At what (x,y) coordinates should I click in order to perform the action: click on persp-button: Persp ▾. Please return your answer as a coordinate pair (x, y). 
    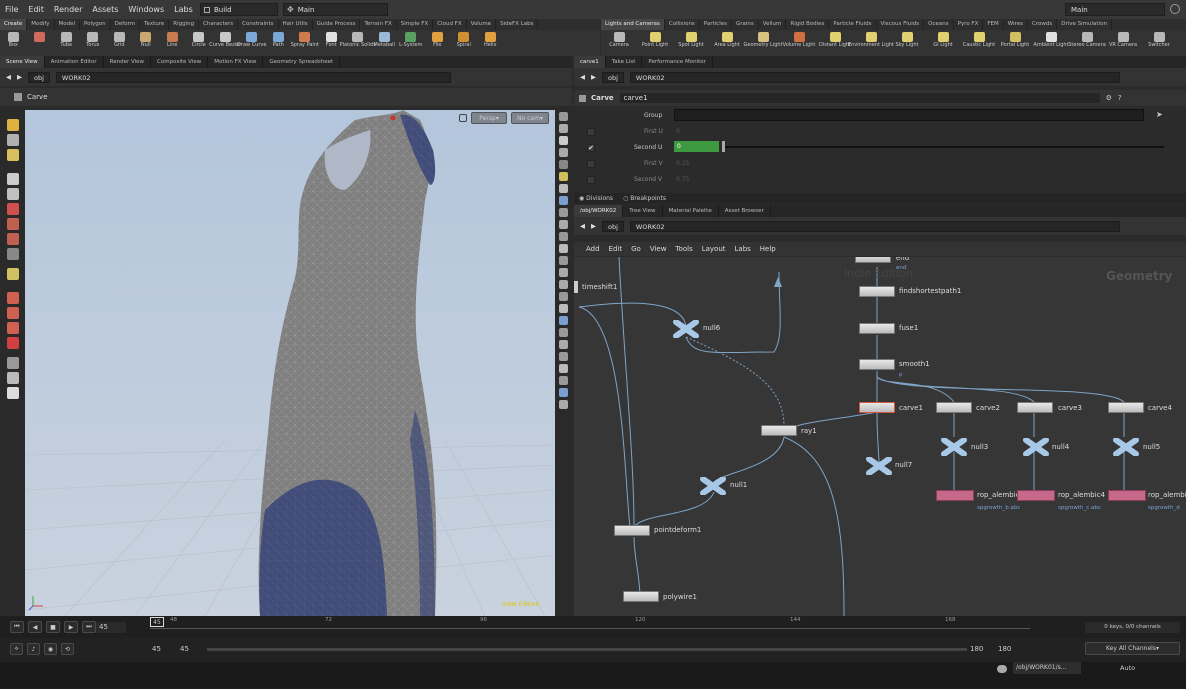
    Looking at the image, I should click on (489, 118).